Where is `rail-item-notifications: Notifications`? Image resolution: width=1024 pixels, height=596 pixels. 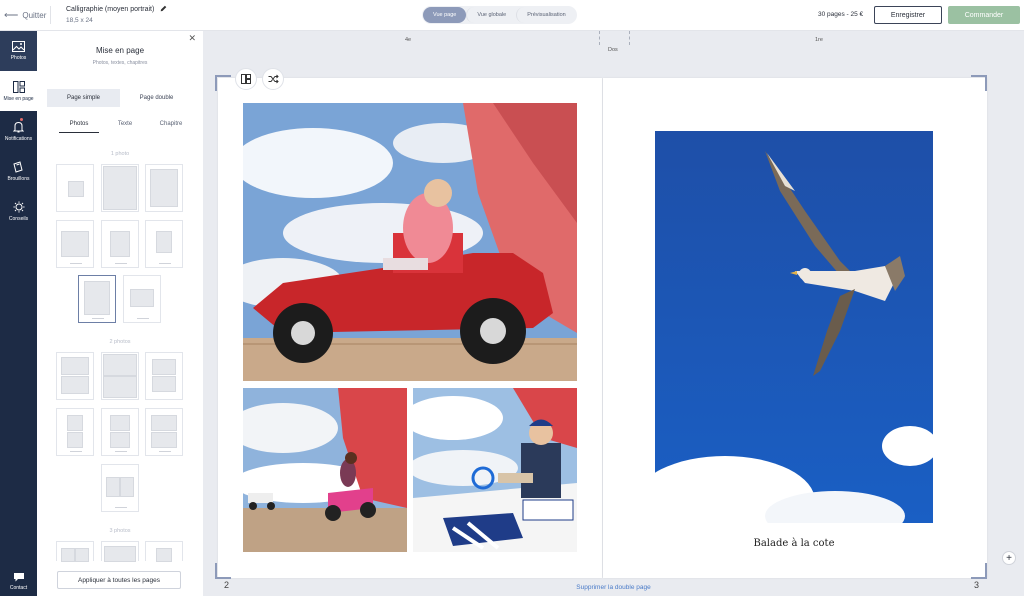
rail-item-notifications: Notifications is located at coordinates (18, 131).